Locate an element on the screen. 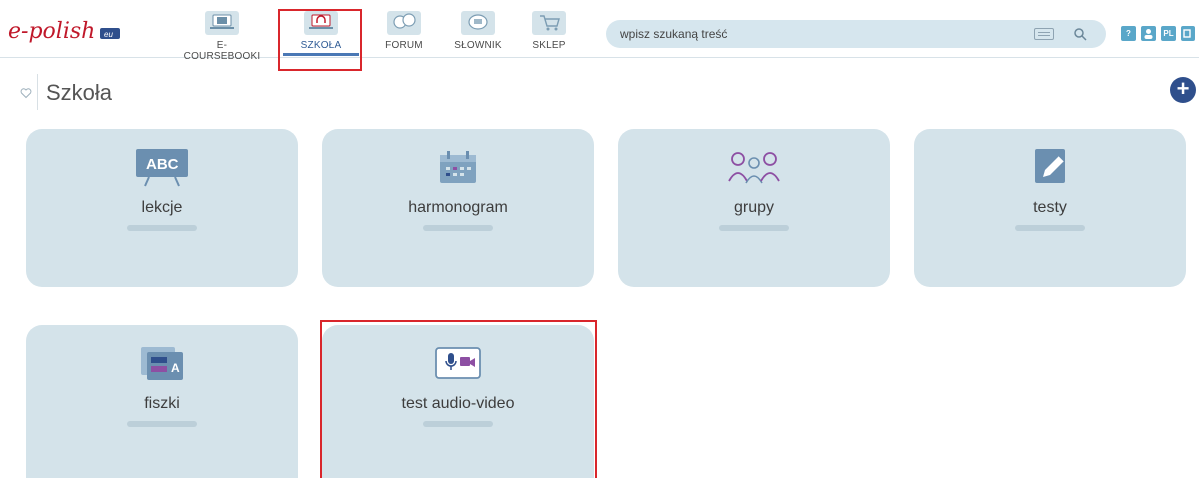 Image resolution: width=1199 pixels, height=478 pixels. e-polish-logo: e-polish eu is located at coordinates (64, 31).